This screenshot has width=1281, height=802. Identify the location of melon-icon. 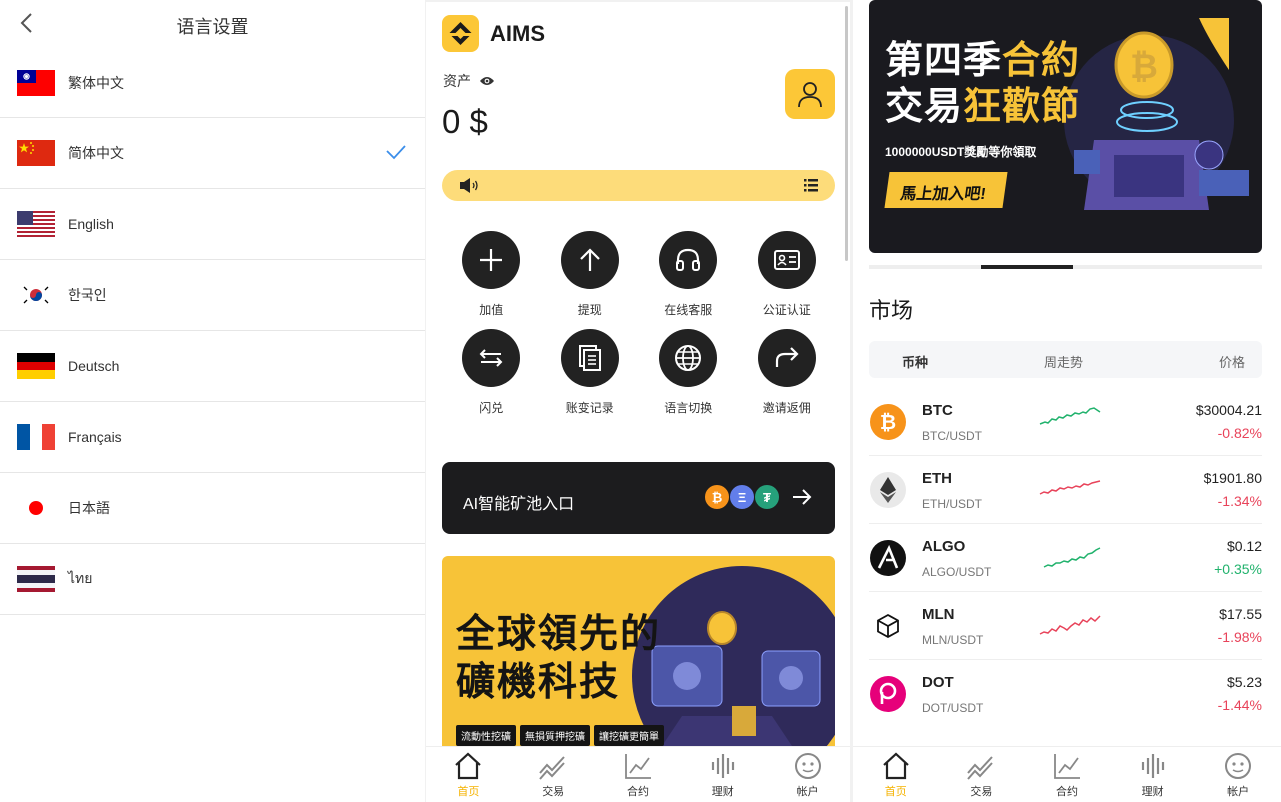
(888, 626).